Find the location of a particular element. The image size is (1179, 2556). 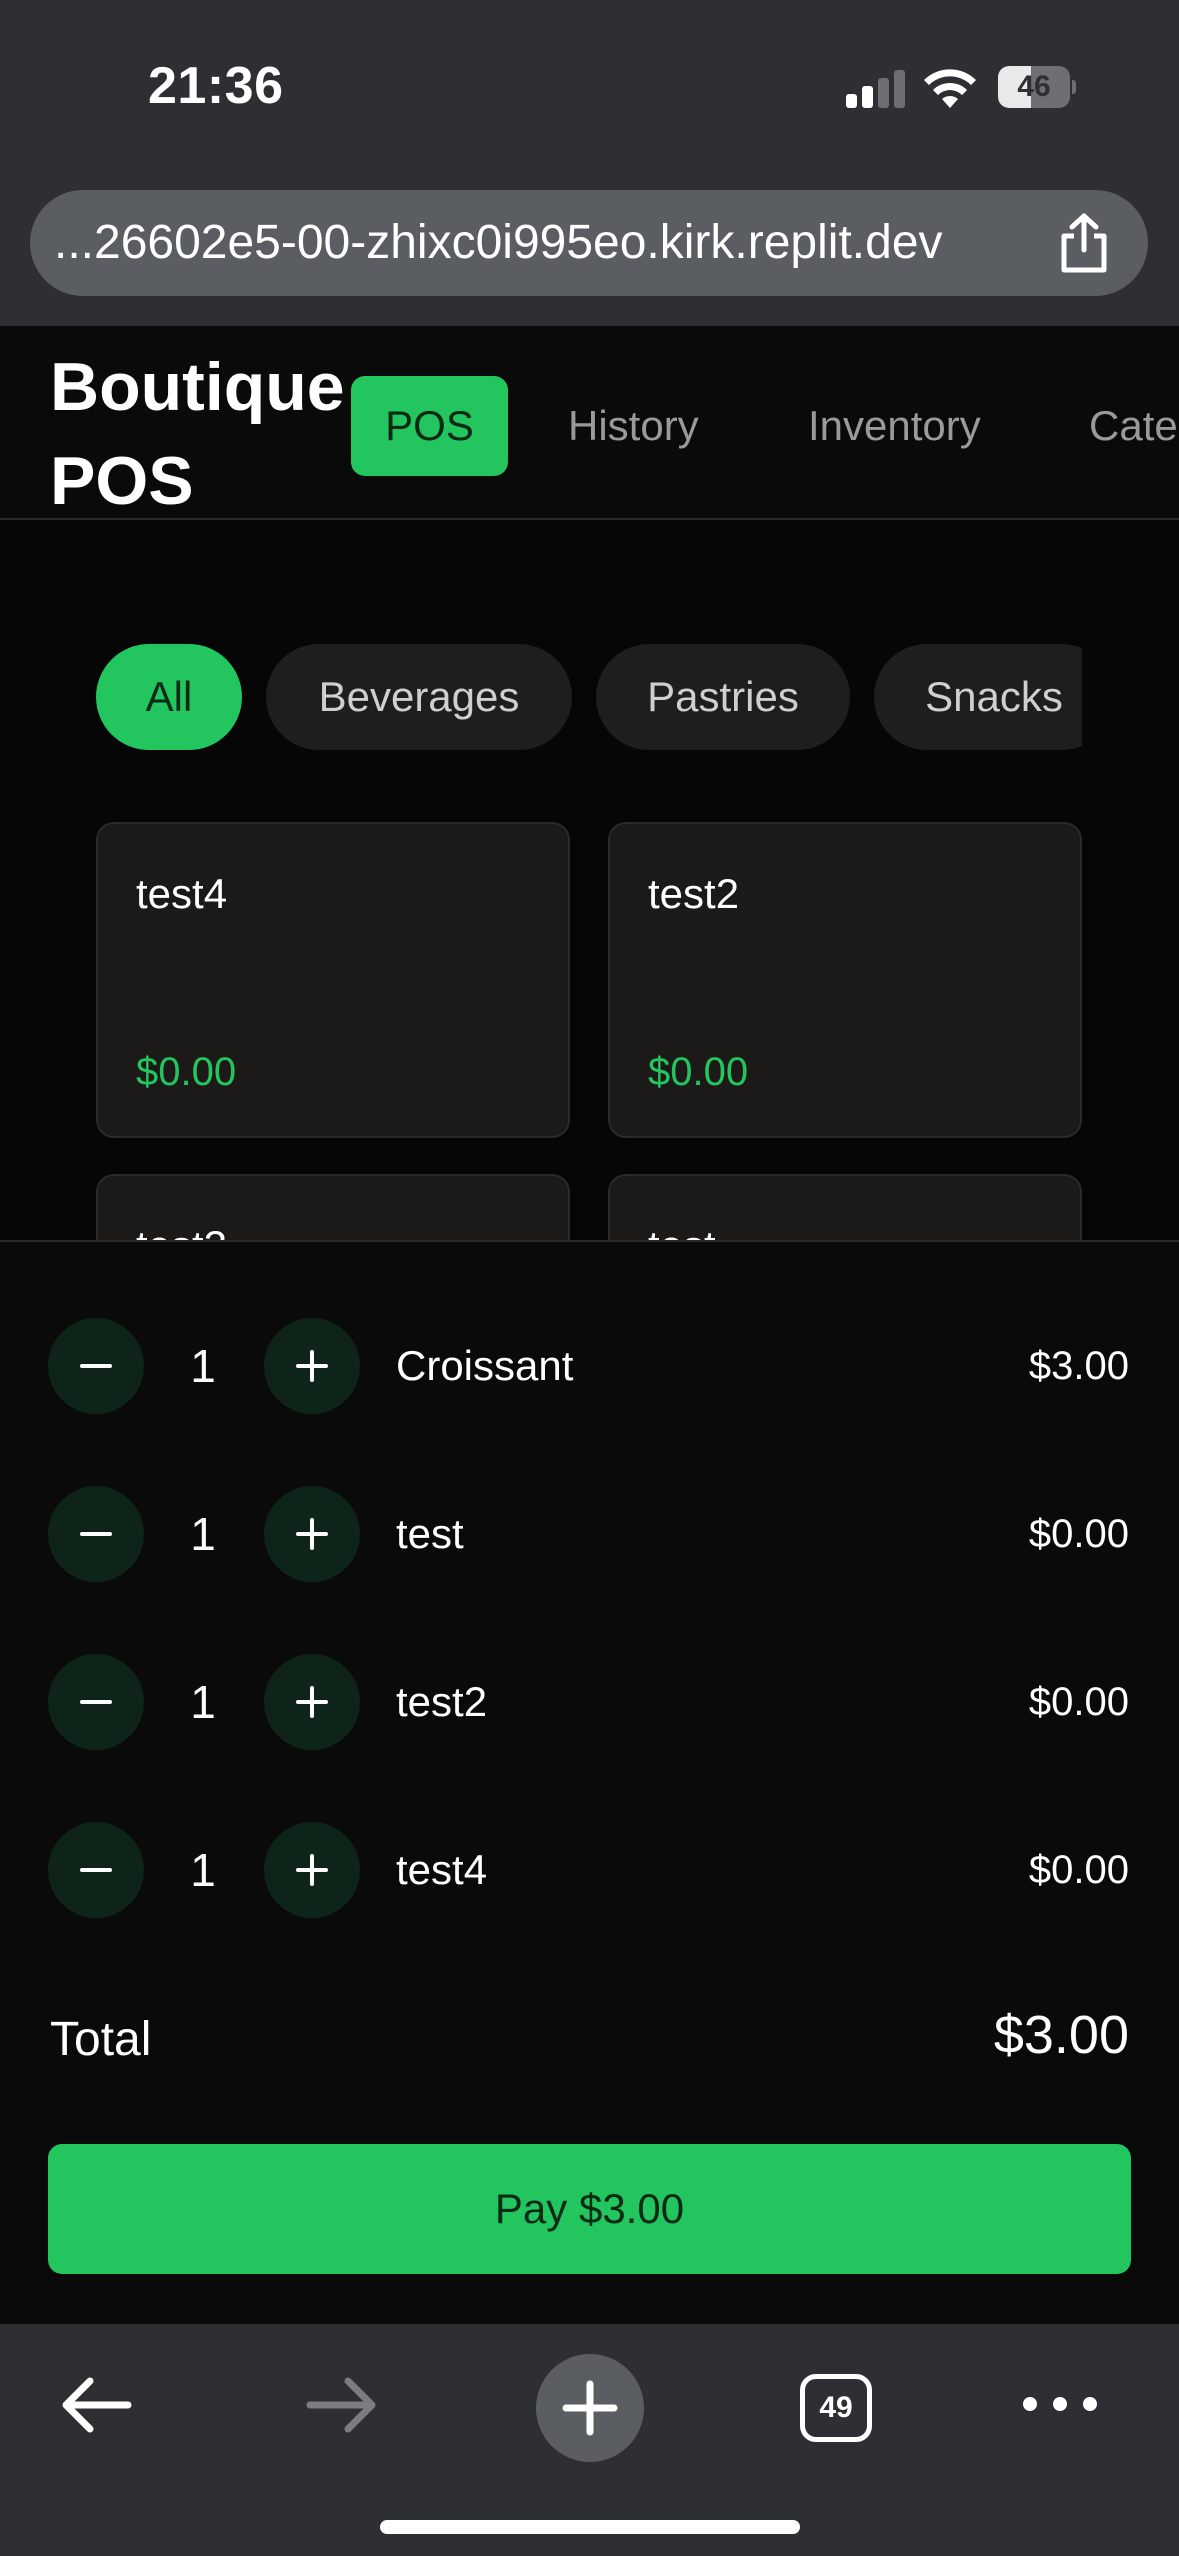

battery-icon: 46 is located at coordinates (1037, 87).